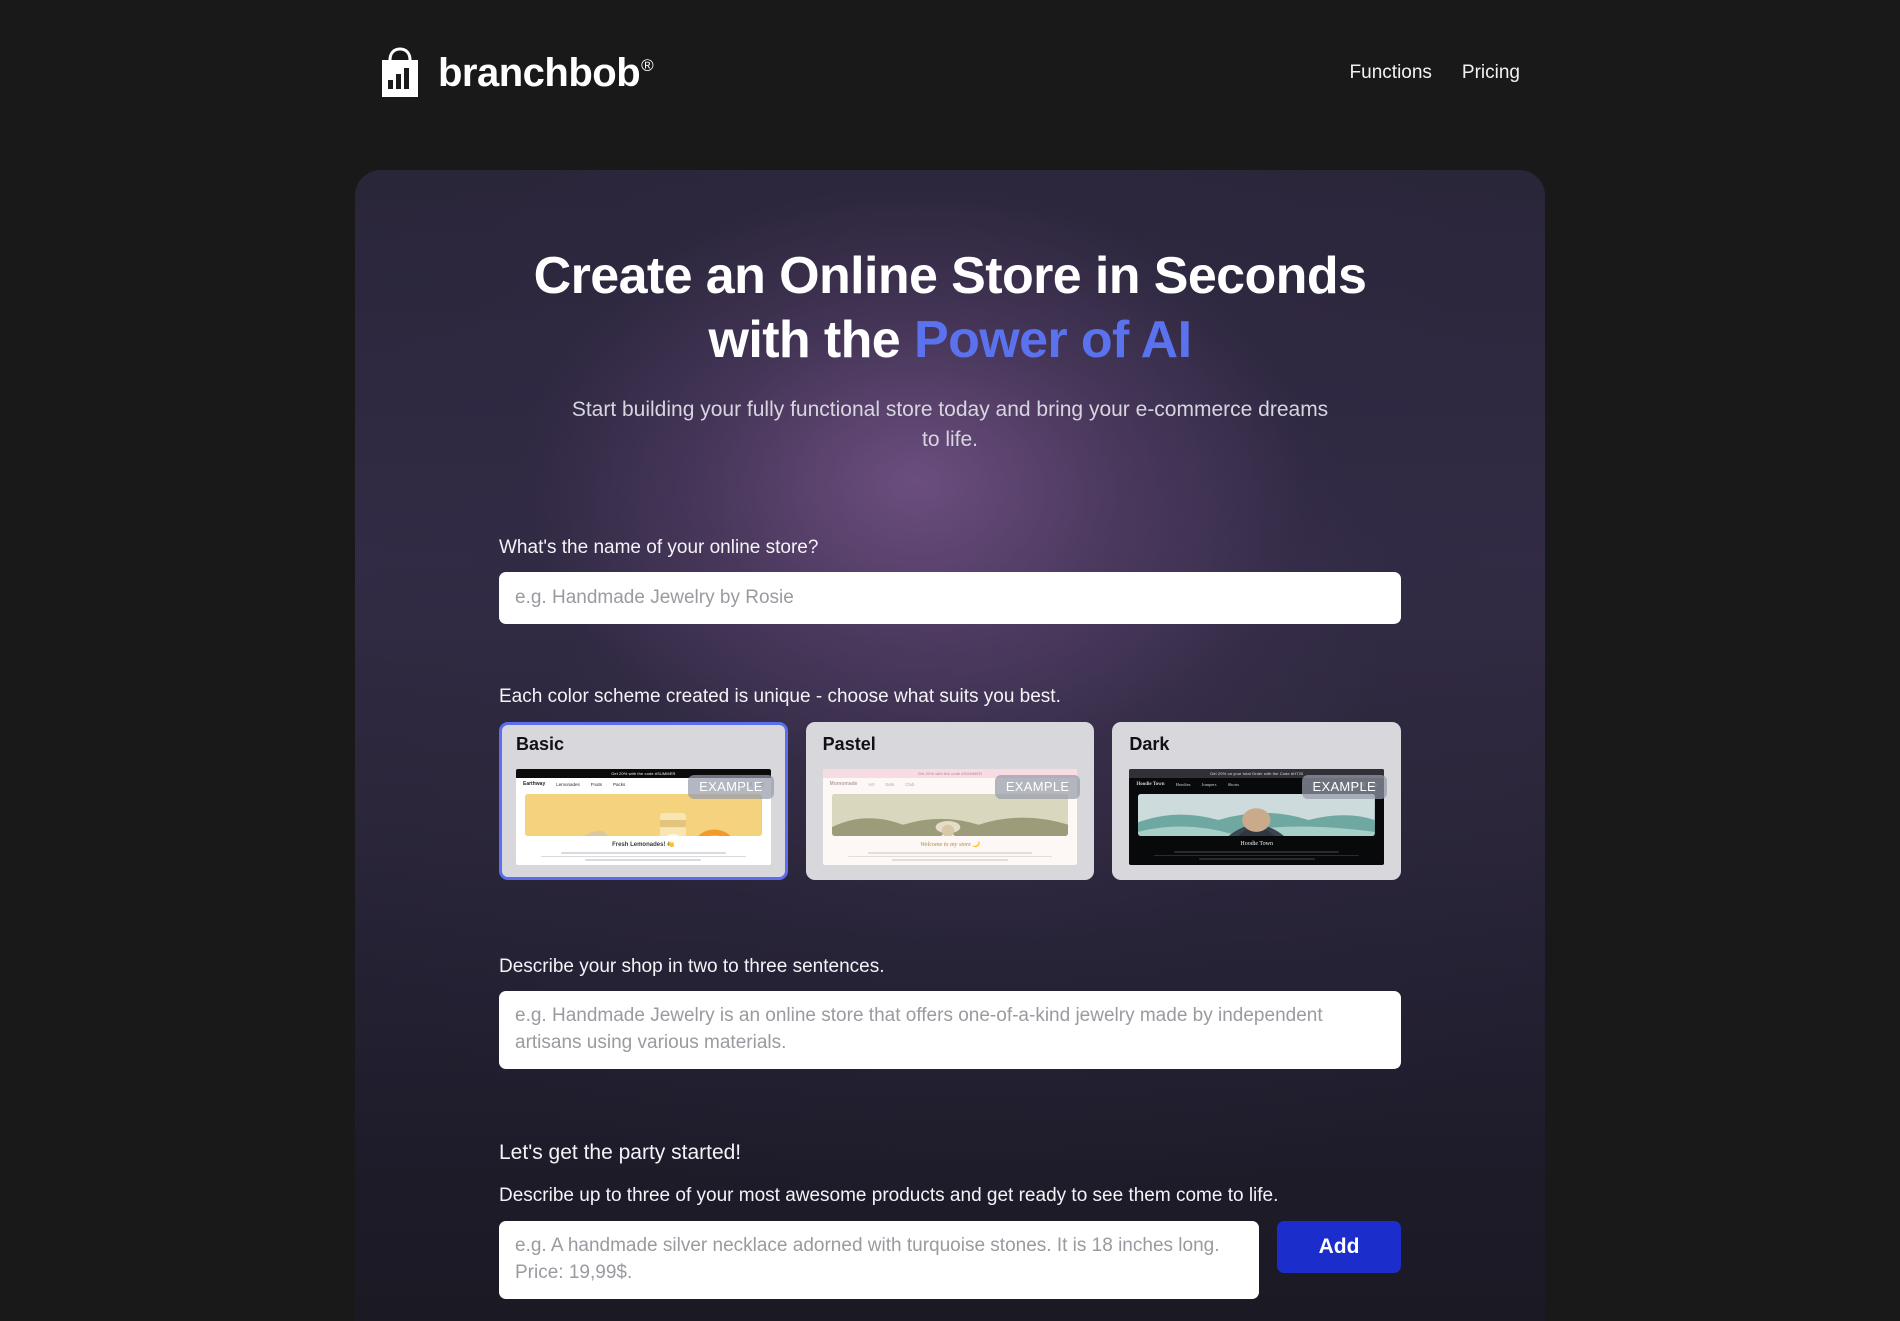  Describe the element at coordinates (619, 784) in the screenshot. I see `preview-nav-item: Packs` at that location.